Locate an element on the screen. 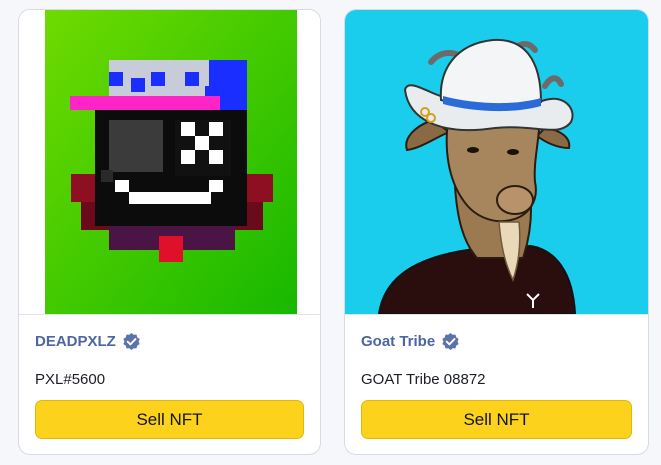  collection-label: Goat Tribe is located at coordinates (398, 341).